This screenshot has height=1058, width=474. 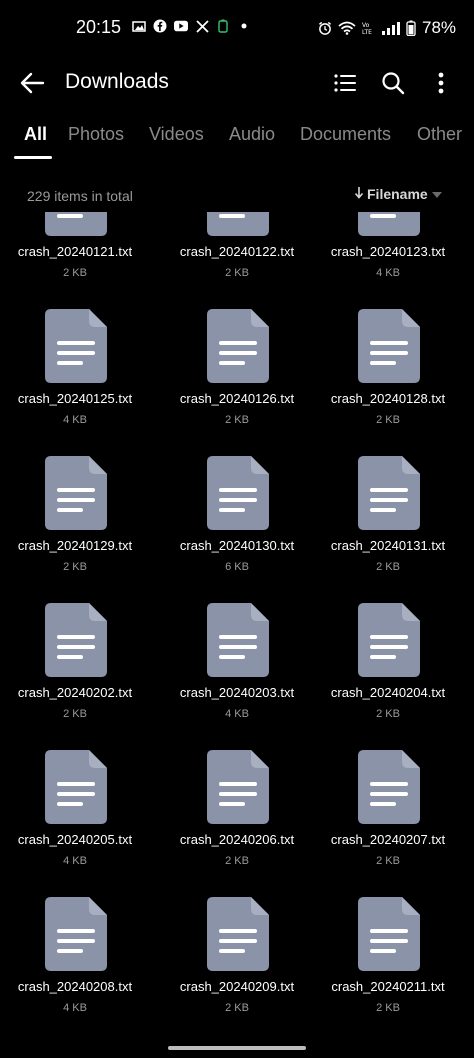 What do you see at coordinates (75, 251) in the screenshot?
I see `file-name: crash_20240121.txt` at bounding box center [75, 251].